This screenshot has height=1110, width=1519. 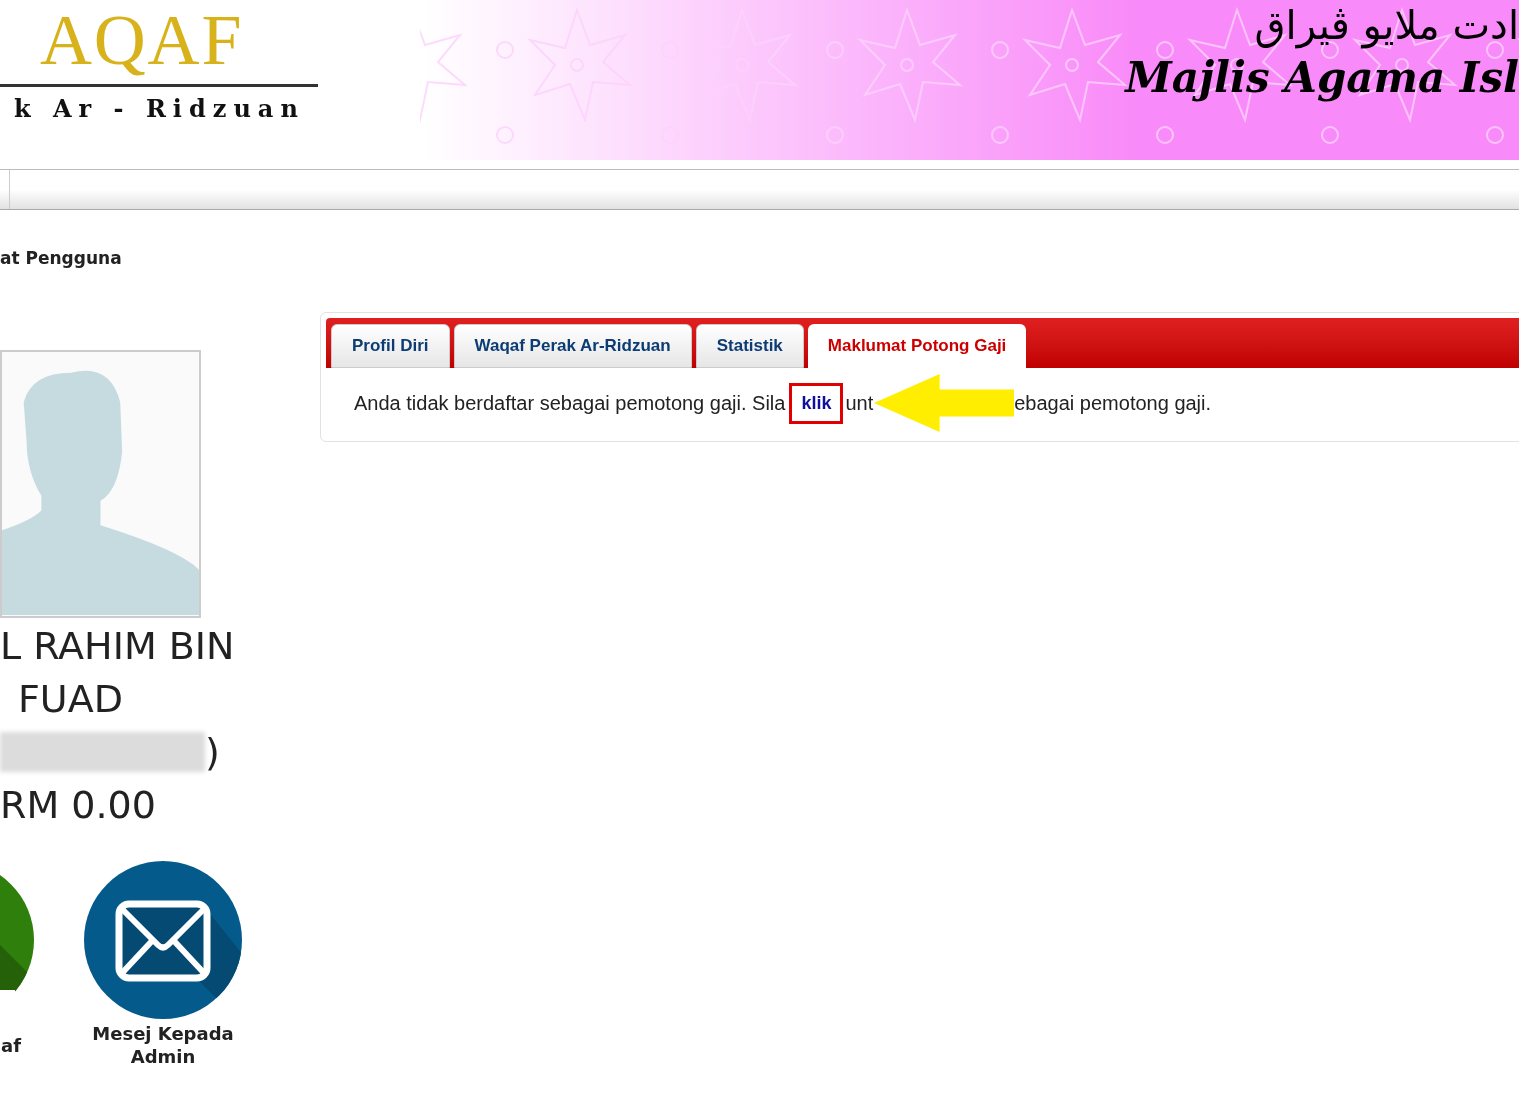 I want to click on id-bracket: ), so click(x=212, y=752).